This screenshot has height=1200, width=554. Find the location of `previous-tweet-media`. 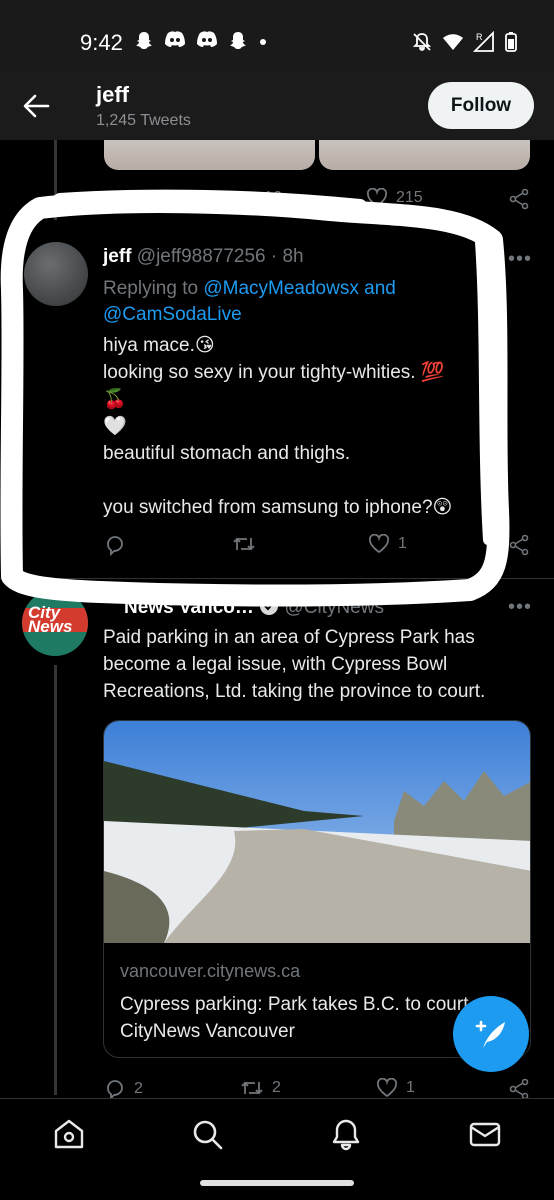

previous-tweet-media is located at coordinates (317, 155).